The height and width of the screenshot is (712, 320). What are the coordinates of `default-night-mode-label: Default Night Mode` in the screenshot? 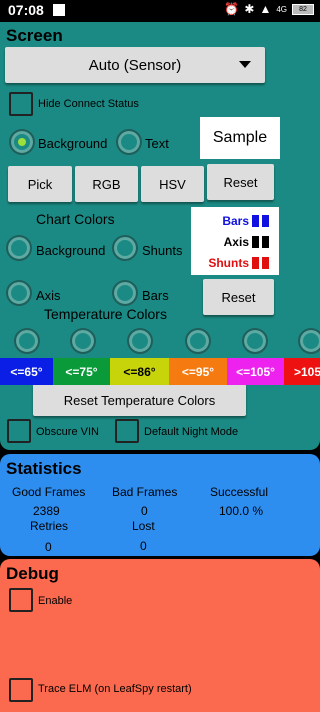 It's located at (191, 432).